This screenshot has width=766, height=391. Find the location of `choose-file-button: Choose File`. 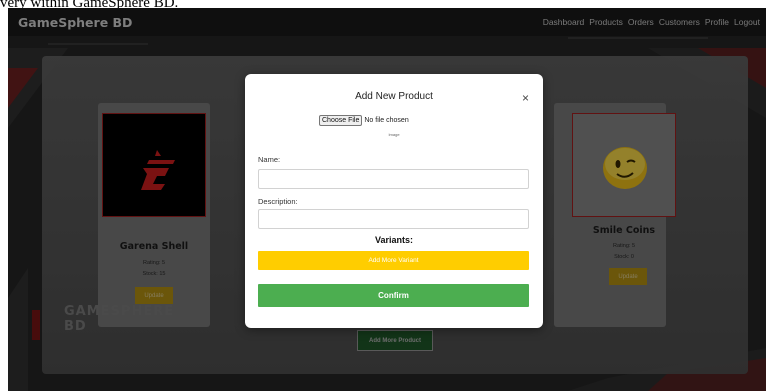

choose-file-button: Choose File is located at coordinates (341, 120).